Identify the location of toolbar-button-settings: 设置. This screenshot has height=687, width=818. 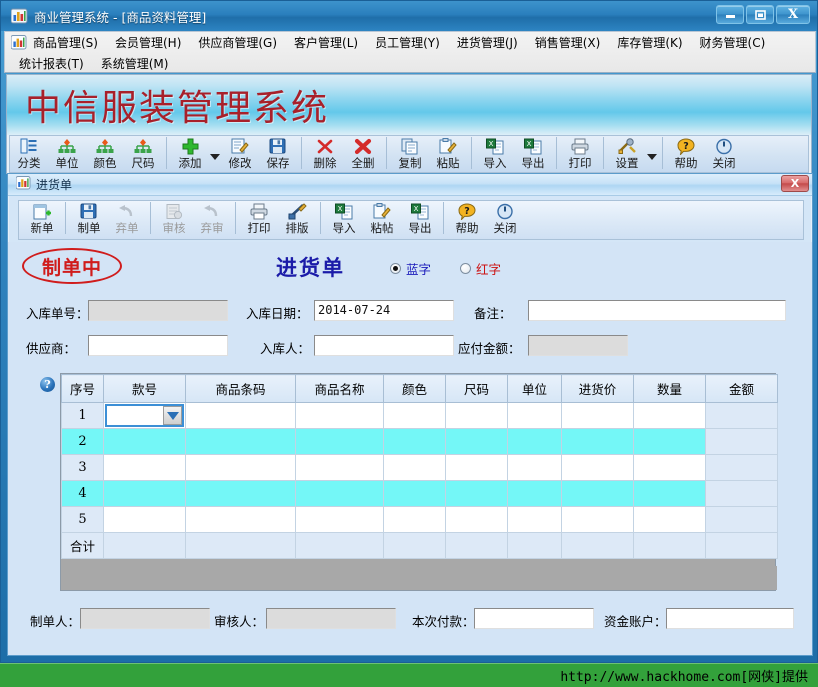
(627, 154).